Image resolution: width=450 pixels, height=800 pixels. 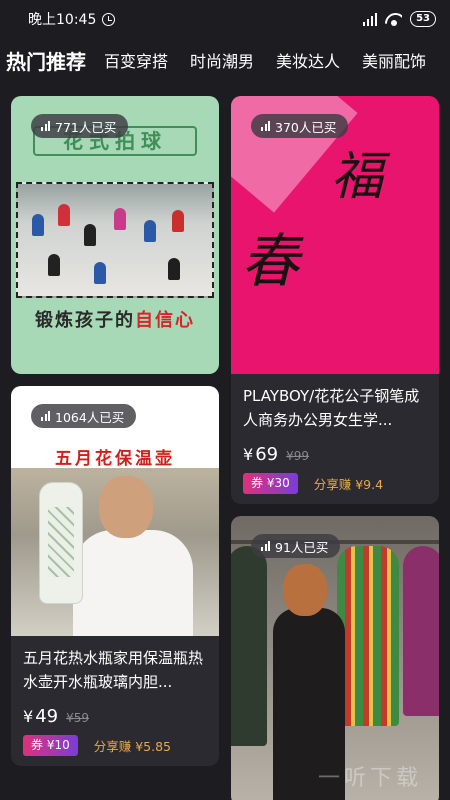 What do you see at coordinates (115, 552) in the screenshot?
I see `flask-photo` at bounding box center [115, 552].